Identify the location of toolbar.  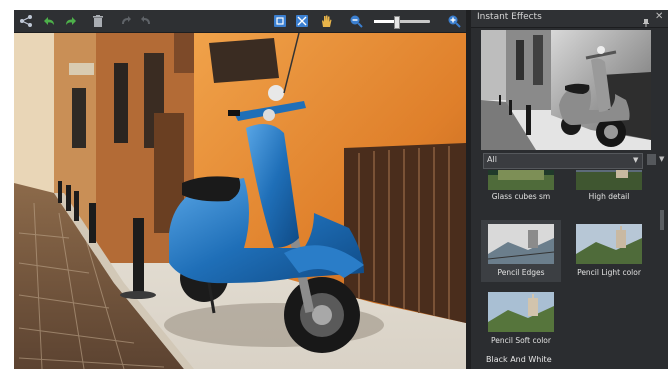
(241, 21).